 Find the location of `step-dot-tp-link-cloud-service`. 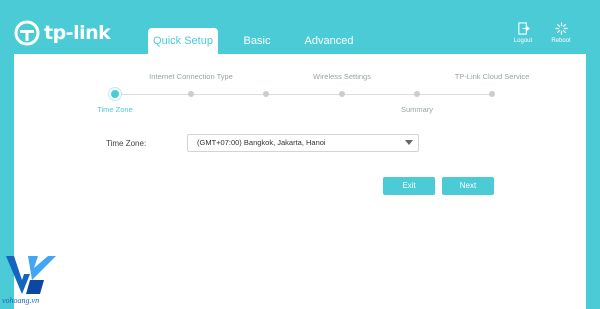

step-dot-tp-link-cloud-service is located at coordinates (492, 94).